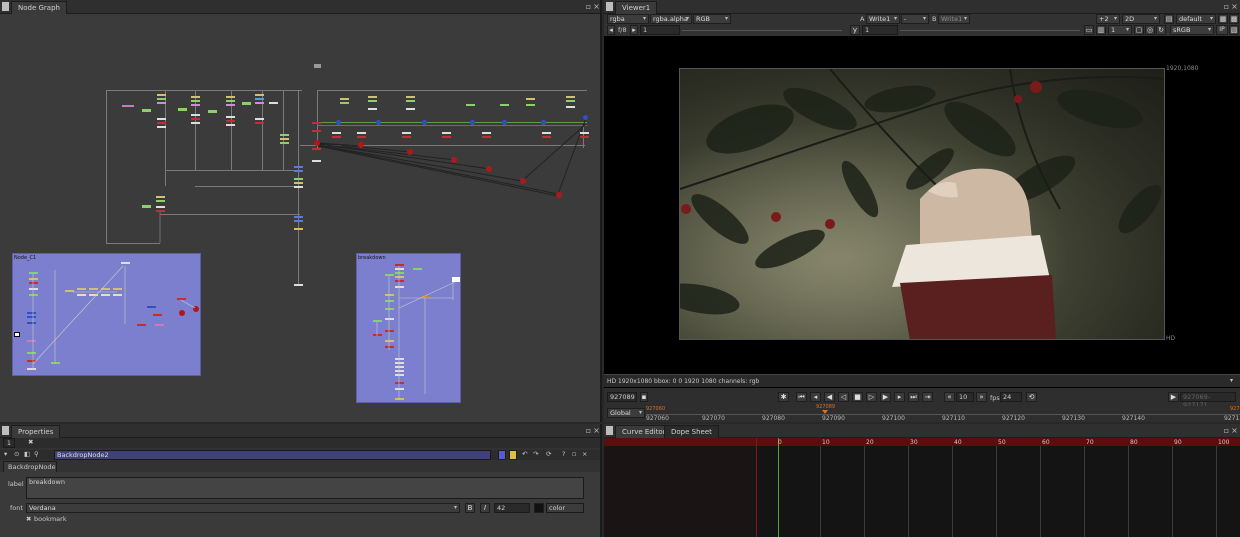  What do you see at coordinates (829, 397) in the screenshot?
I see `prev-frame-icon: ◀` at bounding box center [829, 397].